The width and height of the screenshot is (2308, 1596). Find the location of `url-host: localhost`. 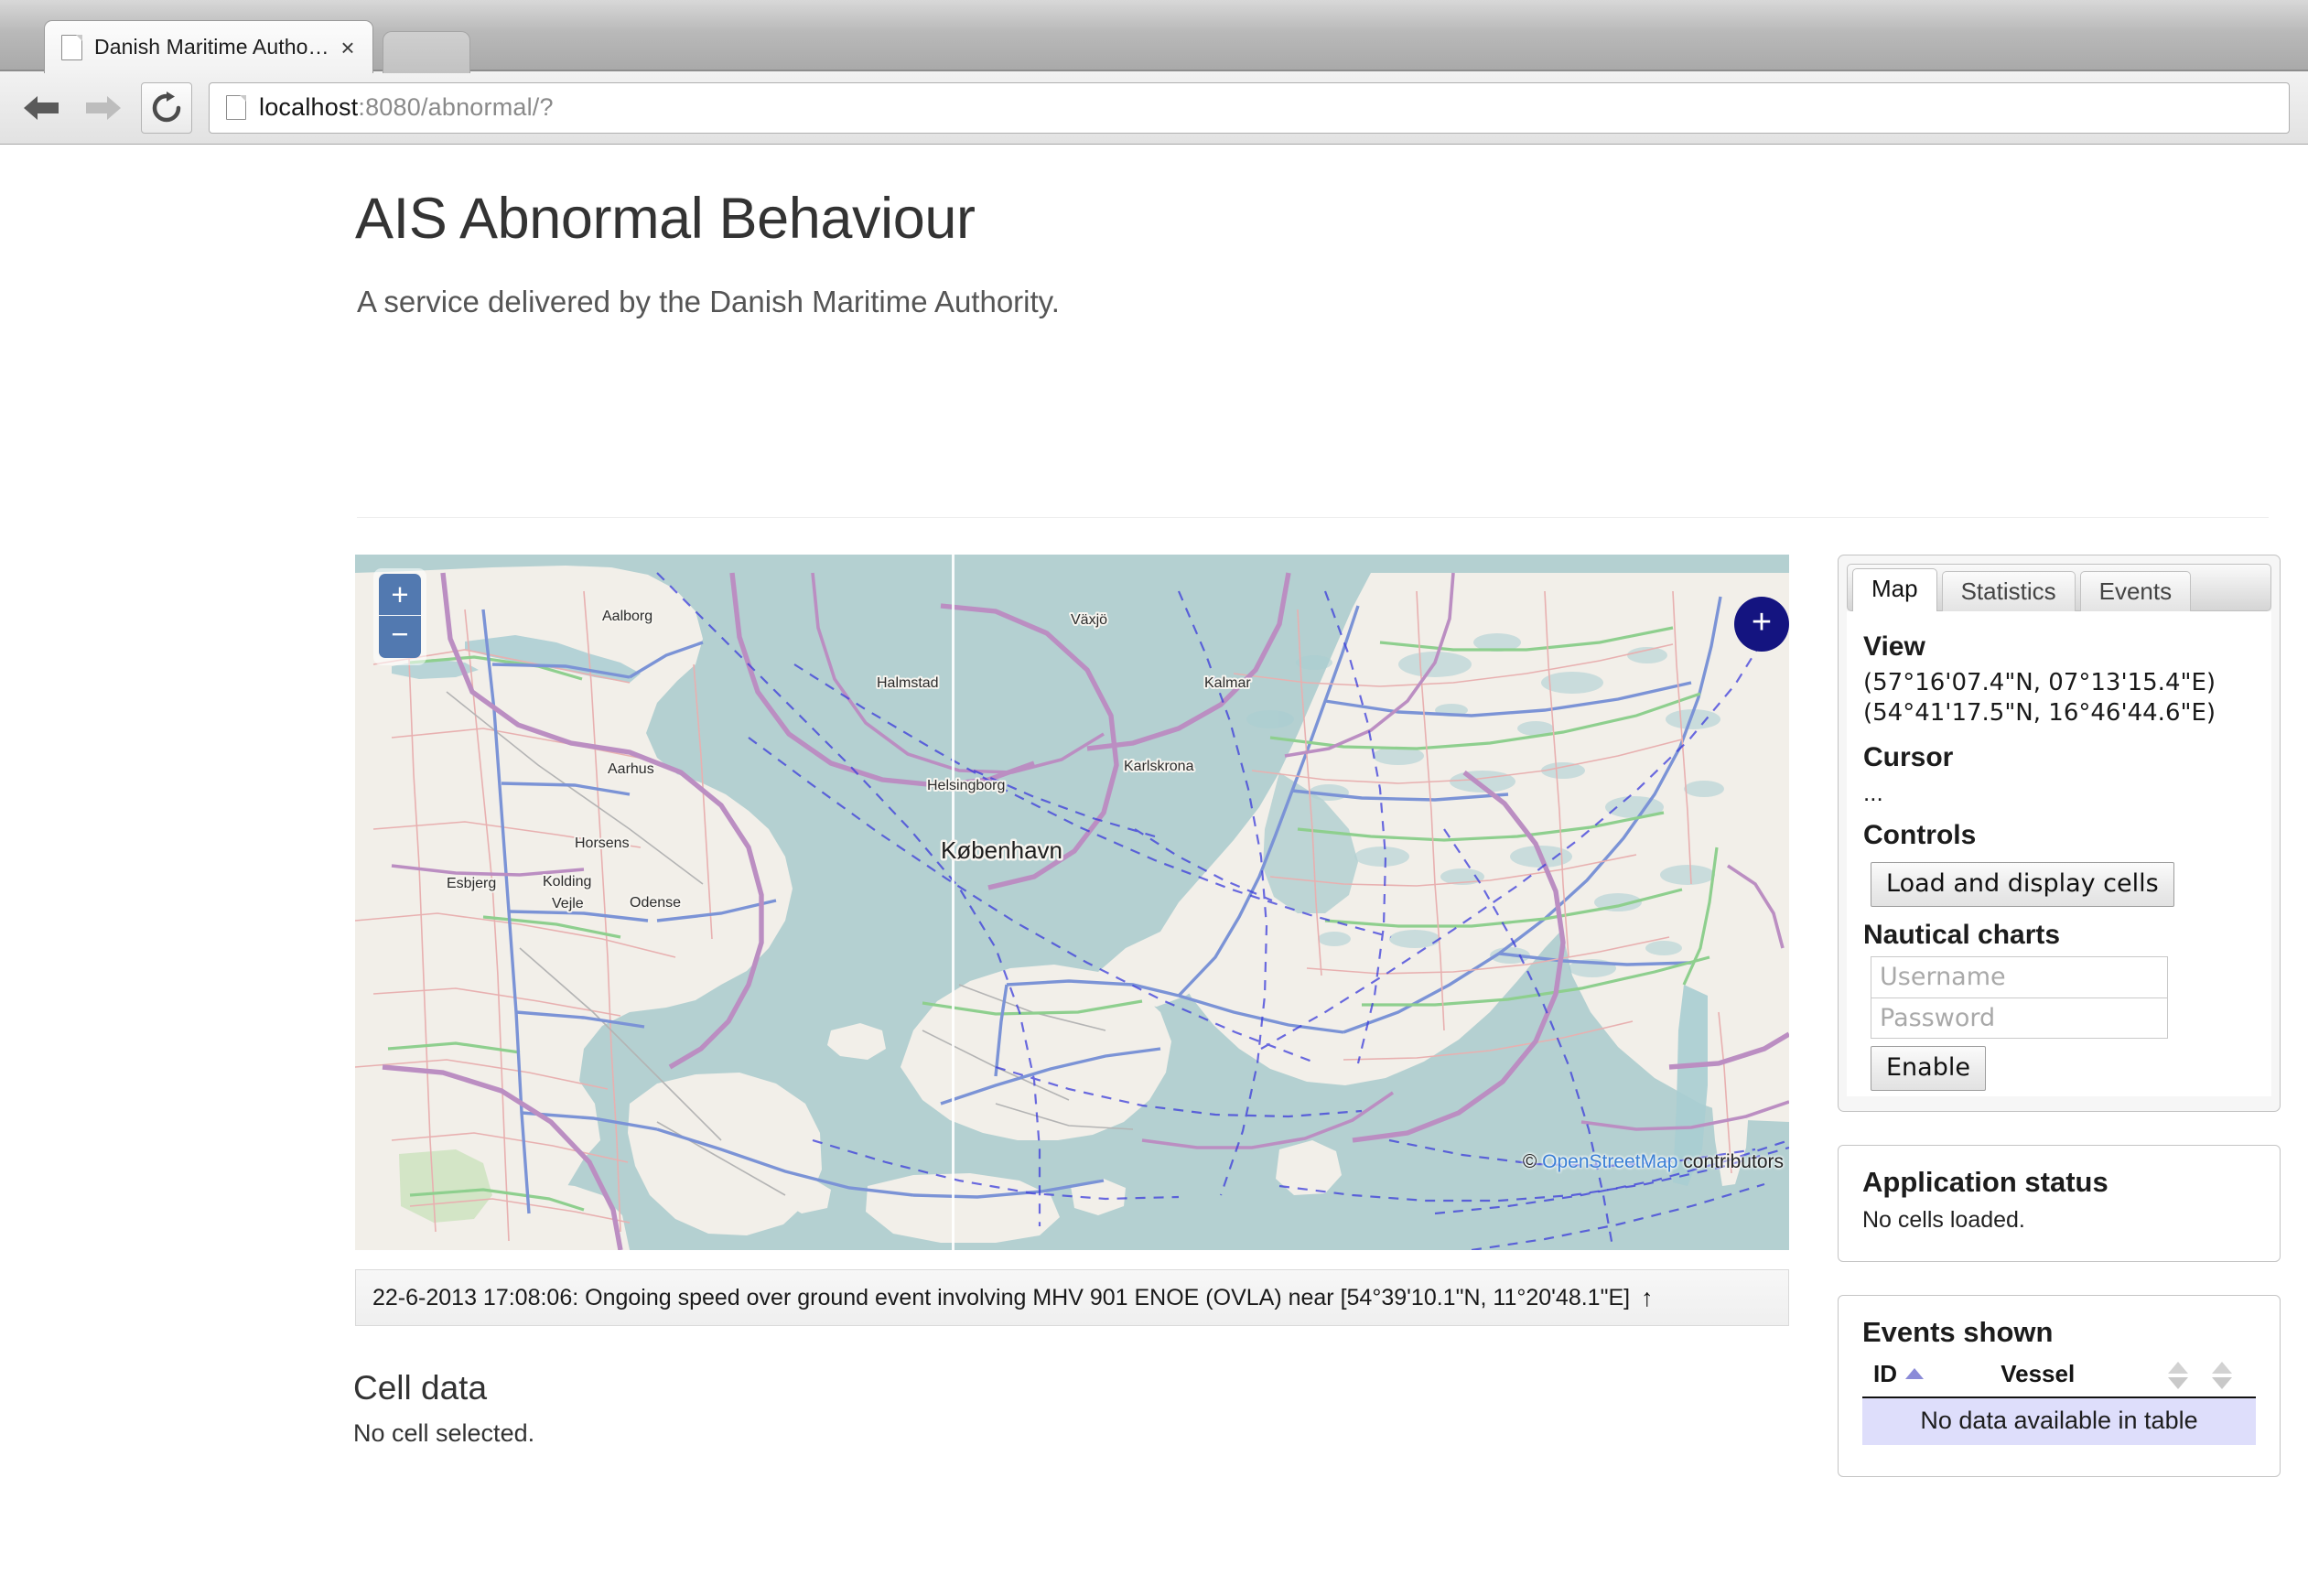

url-host: localhost is located at coordinates (309, 107).